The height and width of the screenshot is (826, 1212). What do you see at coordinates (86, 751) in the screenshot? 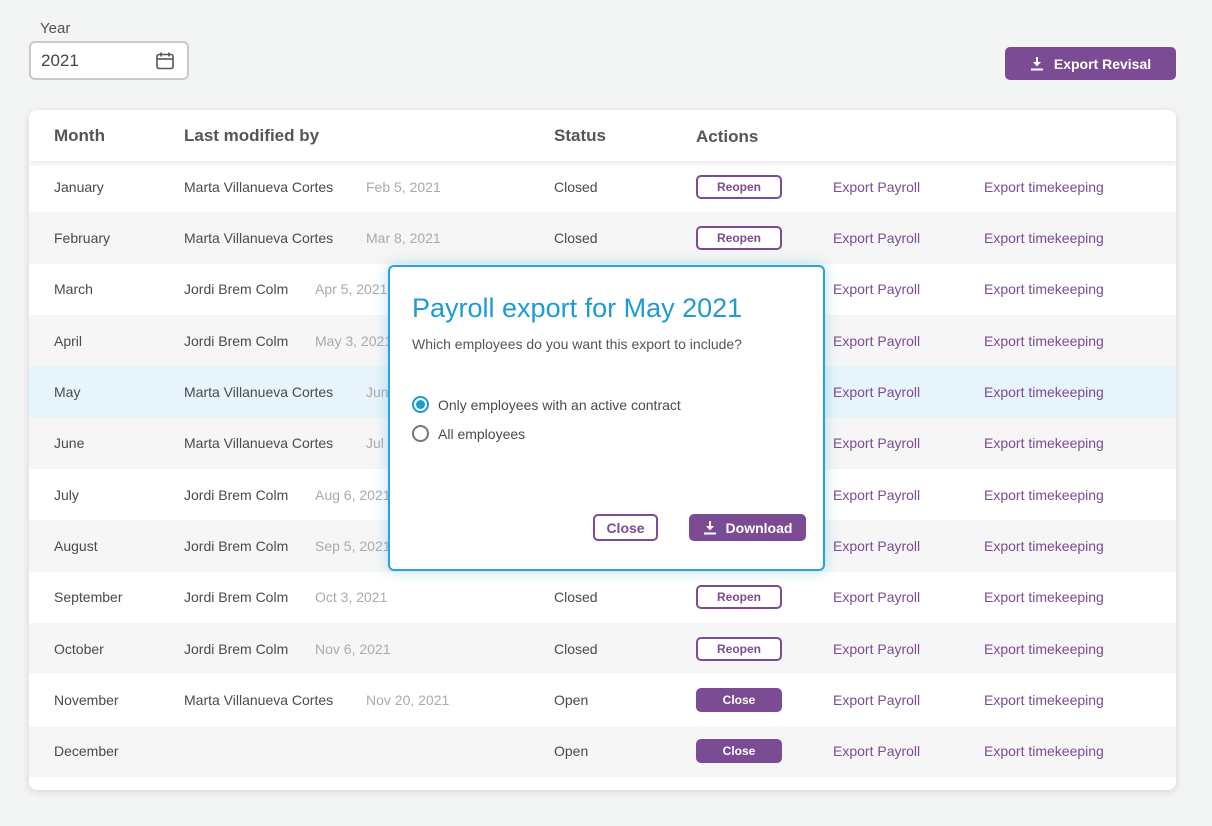
I see `month-cell: December` at bounding box center [86, 751].